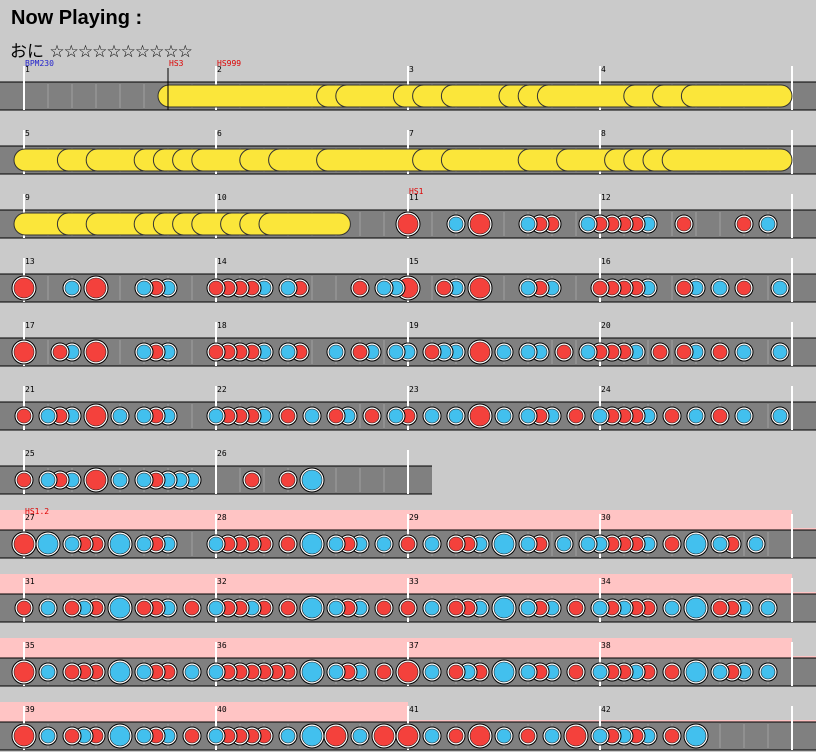 This screenshot has height=752, width=816. I want to click on measure-number: 6, so click(219, 133).